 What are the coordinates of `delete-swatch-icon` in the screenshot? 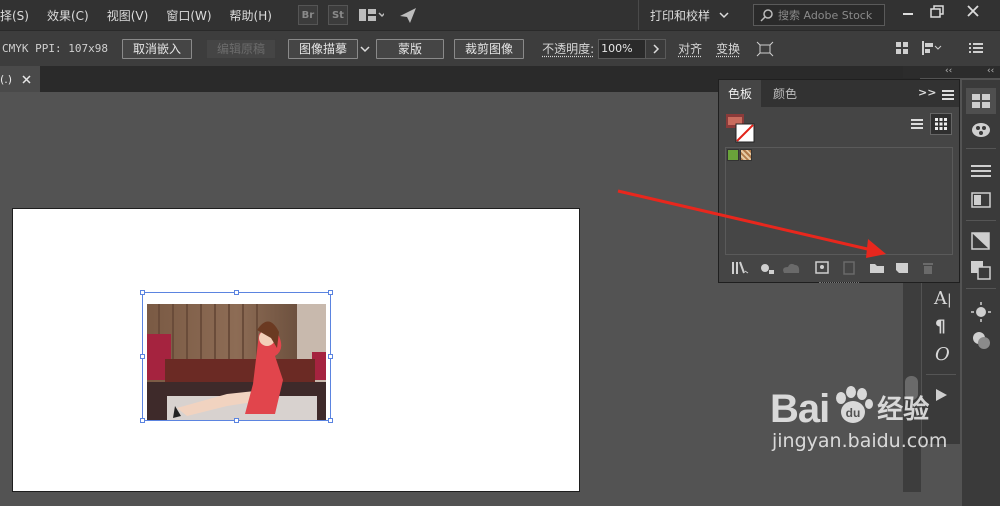 It's located at (928, 269).